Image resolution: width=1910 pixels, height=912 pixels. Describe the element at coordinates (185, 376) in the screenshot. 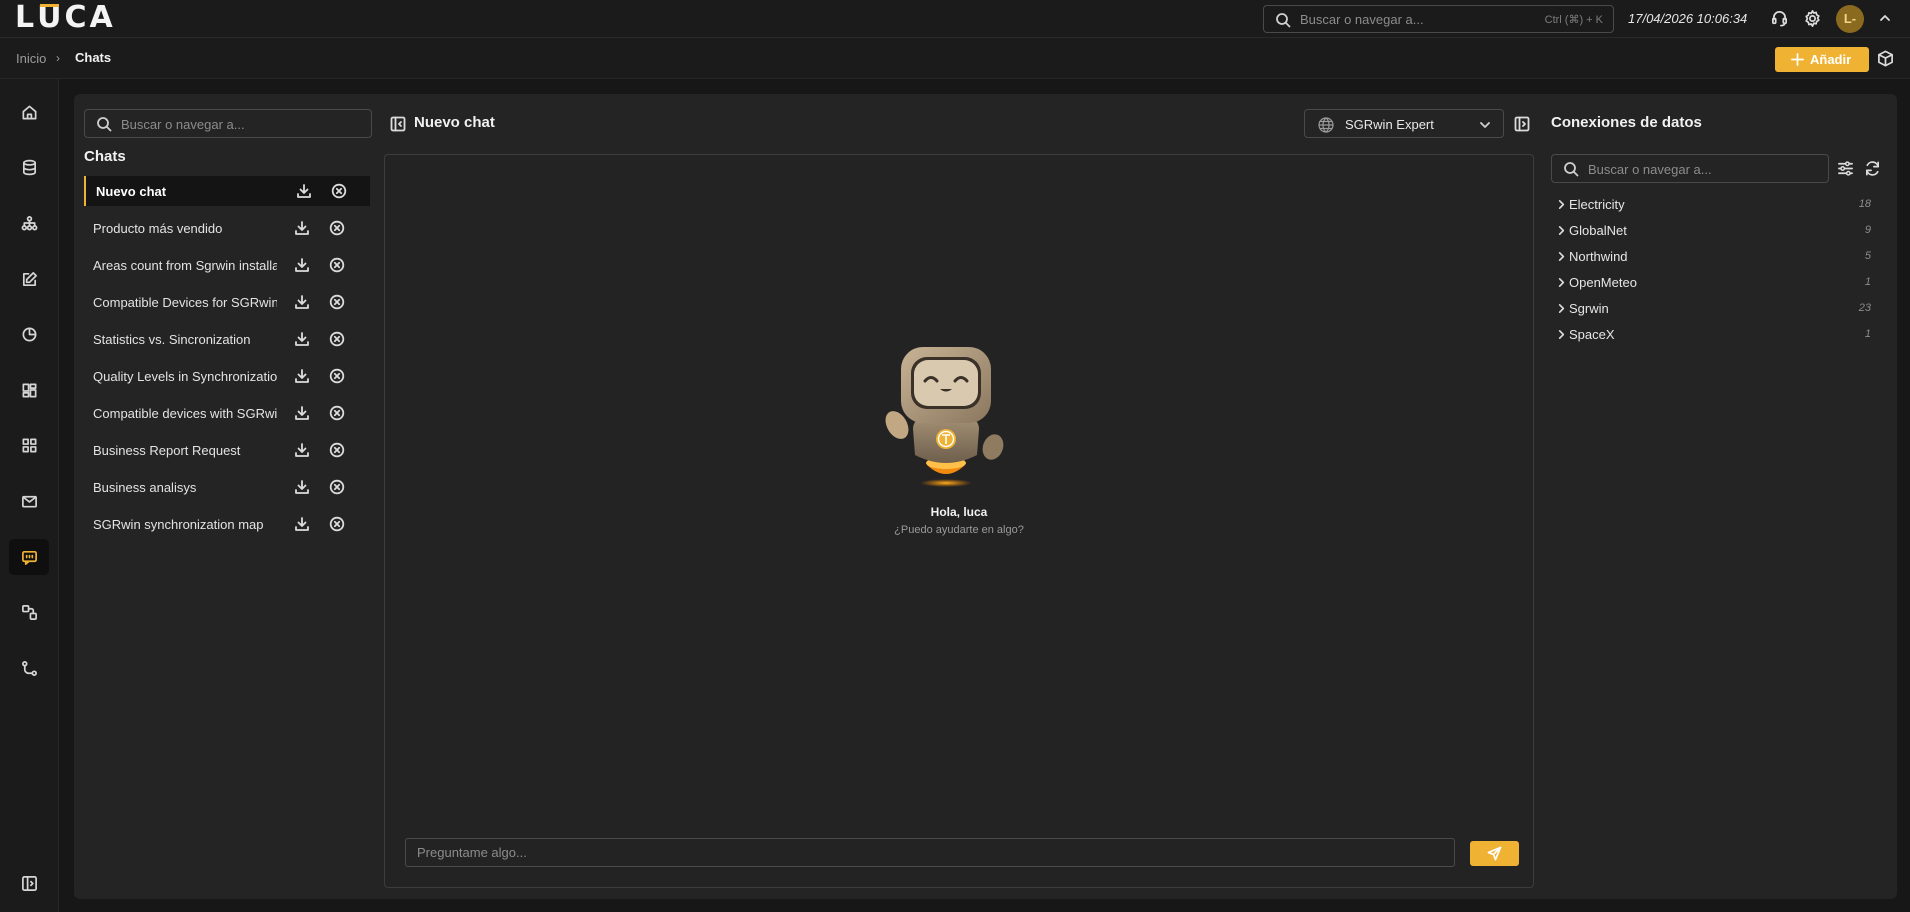

I see `chat-item-label: Quality Levels in Synchronization` at that location.